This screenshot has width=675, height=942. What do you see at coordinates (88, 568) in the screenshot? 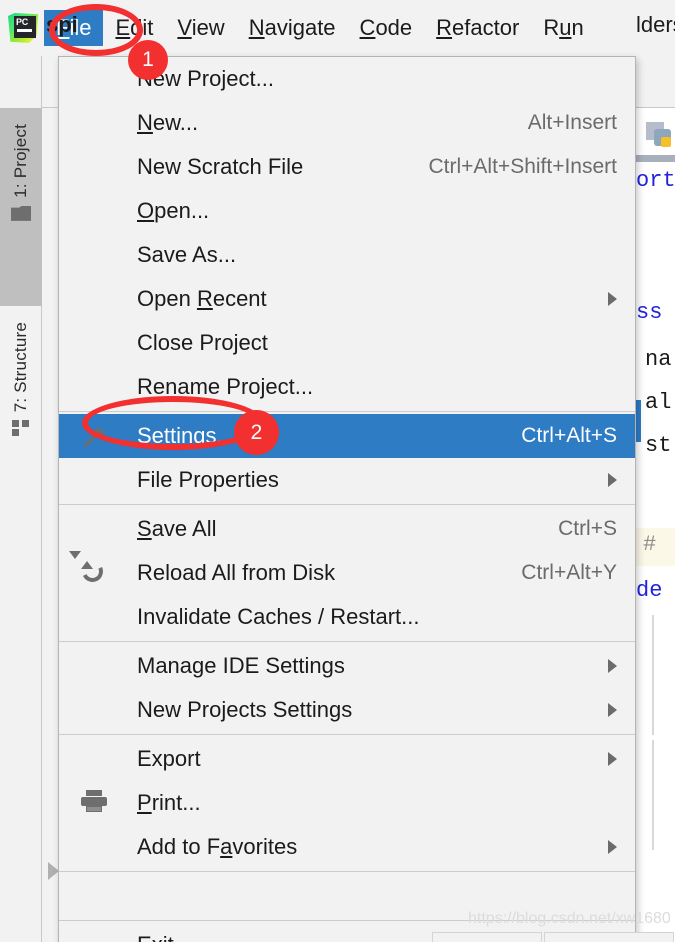
I see `reload-icon` at bounding box center [88, 568].